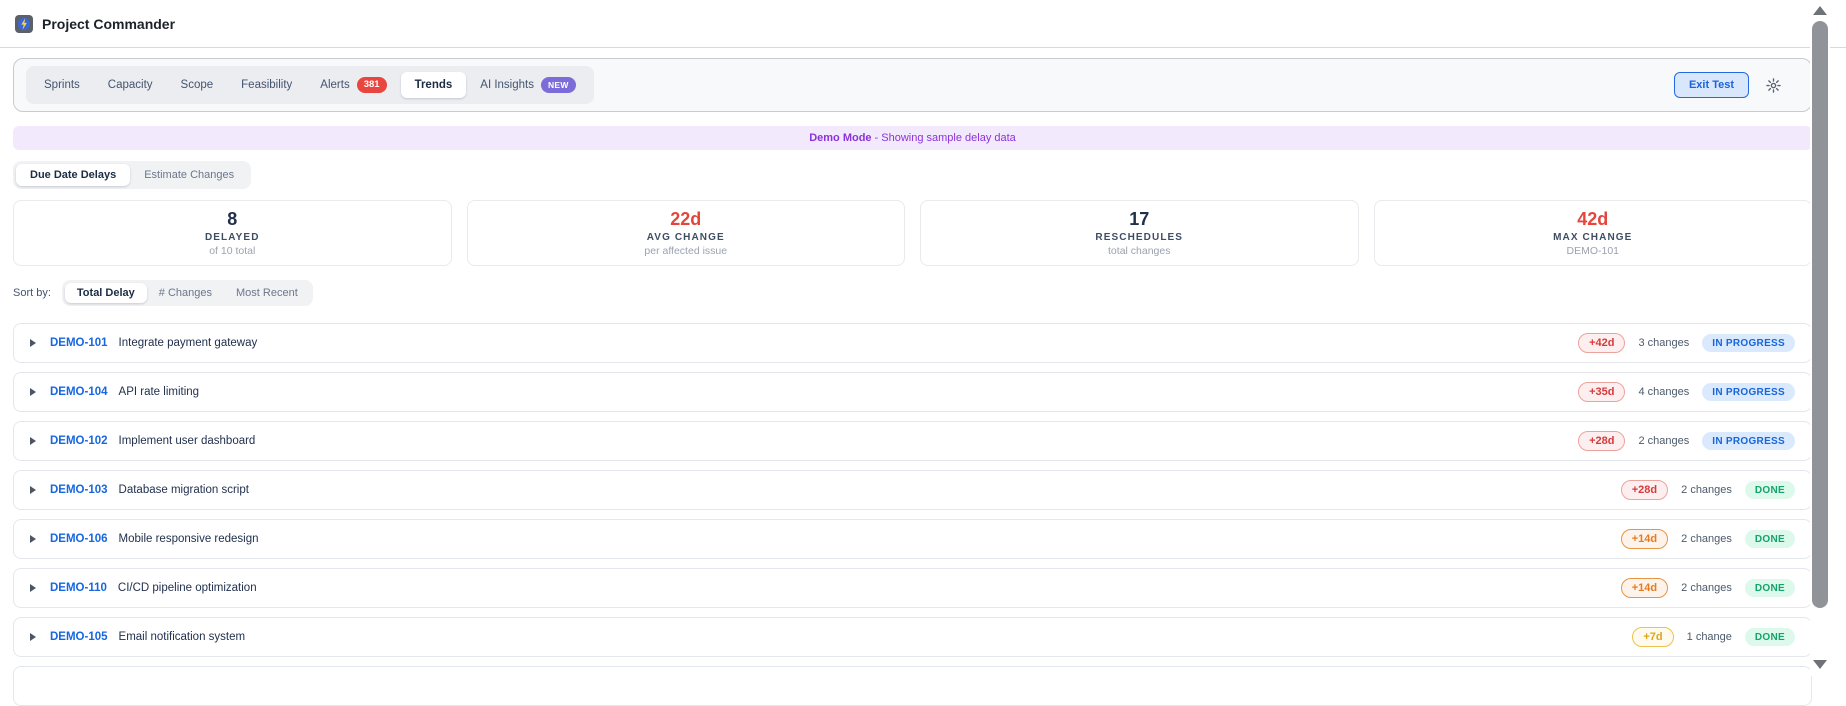  What do you see at coordinates (73, 175) in the screenshot?
I see `toggle-due-date-delays: Due Date Delays` at bounding box center [73, 175].